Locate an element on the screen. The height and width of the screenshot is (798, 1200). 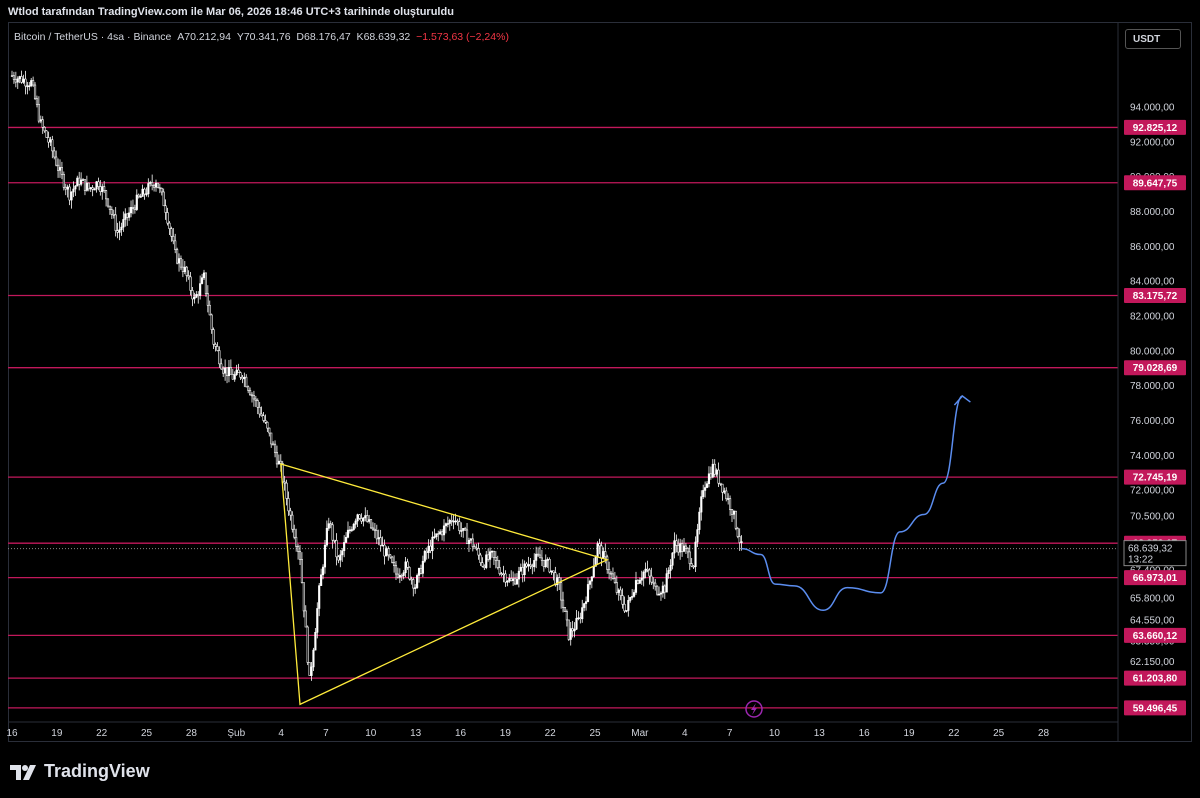
price-tick-label: 84.000,00 is located at coordinates (1152, 282).